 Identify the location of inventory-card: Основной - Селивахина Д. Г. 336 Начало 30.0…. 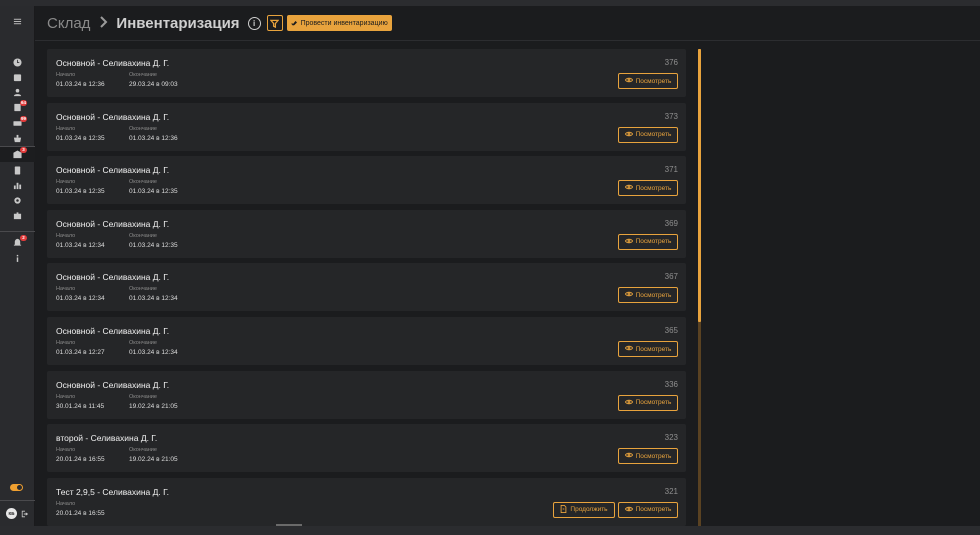
(366, 394).